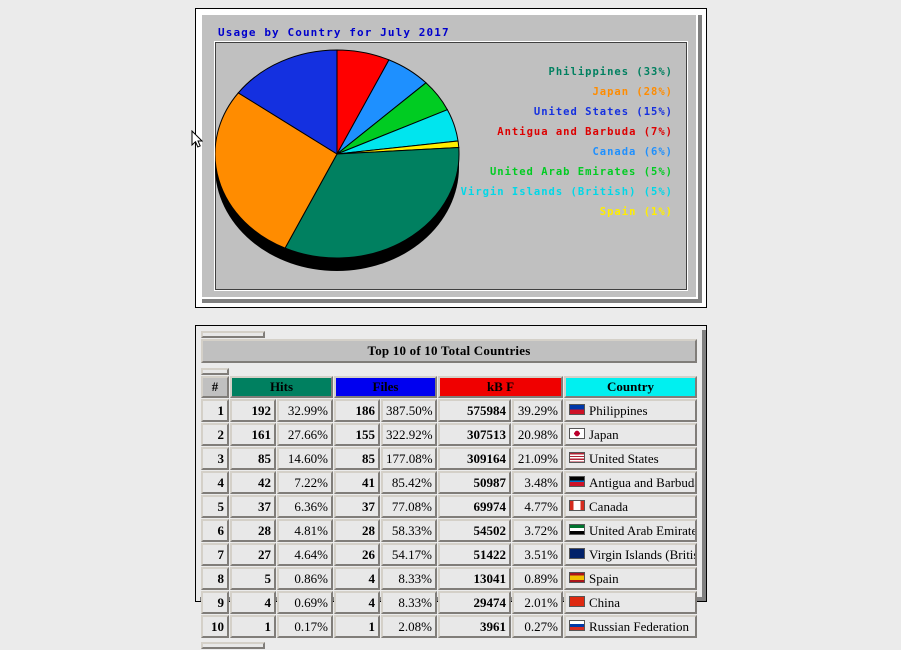 The width and height of the screenshot is (901, 650). What do you see at coordinates (253, 411) in the screenshot?
I see `cell-hits: 192` at bounding box center [253, 411].